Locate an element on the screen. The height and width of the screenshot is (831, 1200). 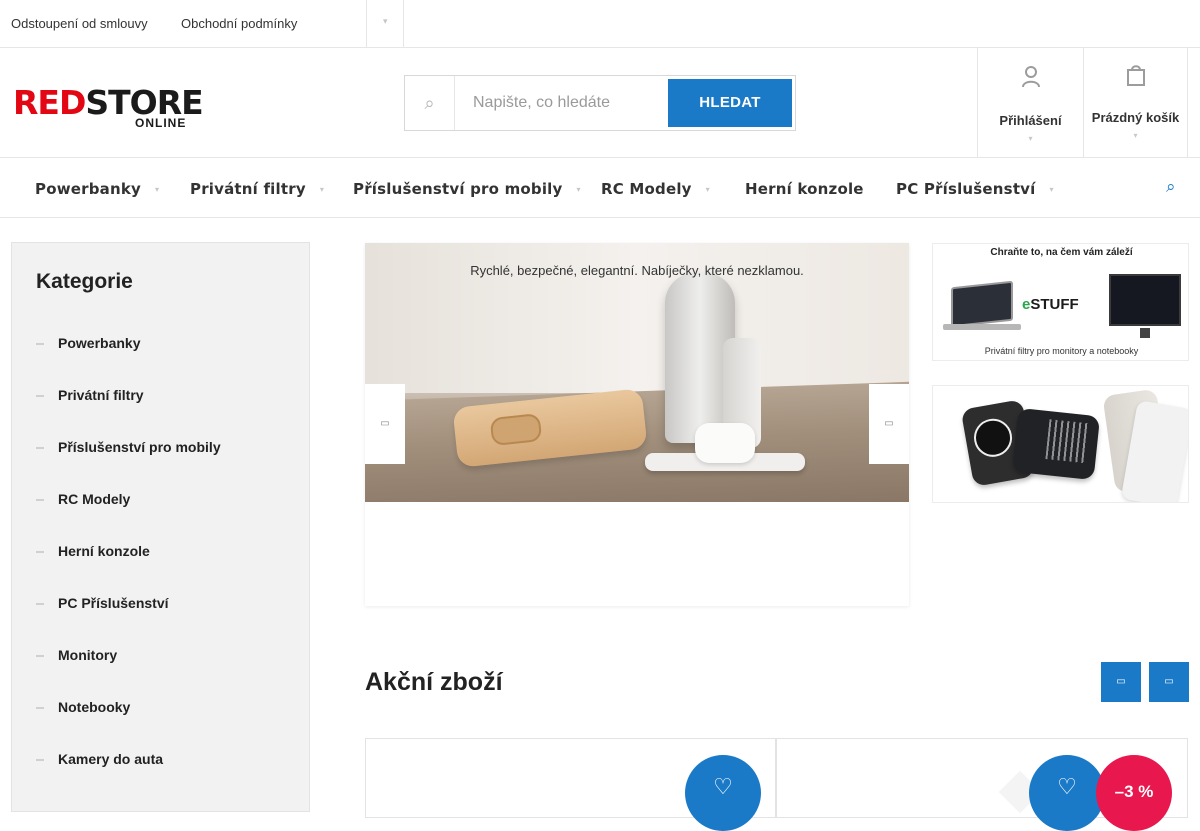
user-icon is located at coordinates (1030, 79).